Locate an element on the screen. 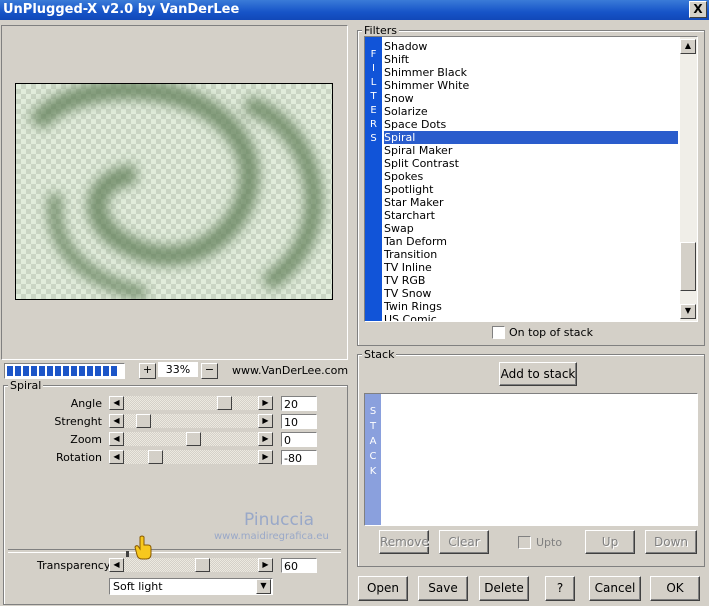 The image size is (709, 606). close-button: X is located at coordinates (698, 9).